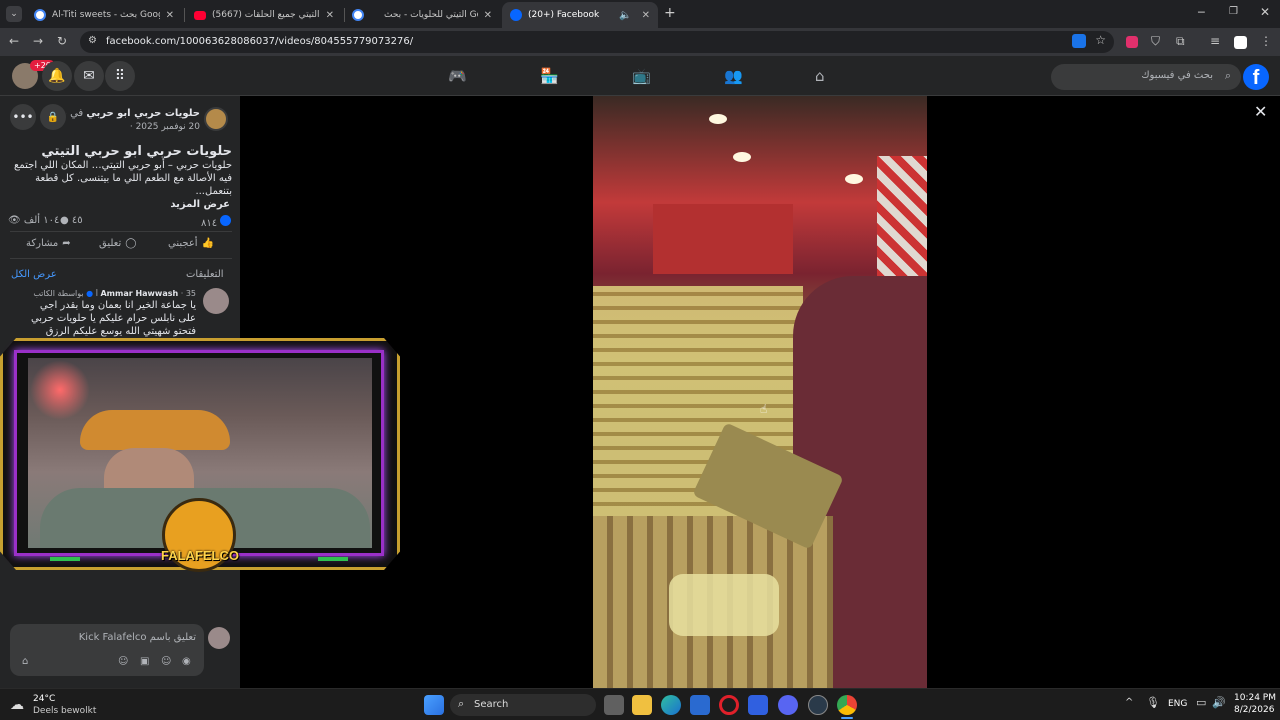  I want to click on extensions-puzzle-icon: ⧉, so click(1180, 41).